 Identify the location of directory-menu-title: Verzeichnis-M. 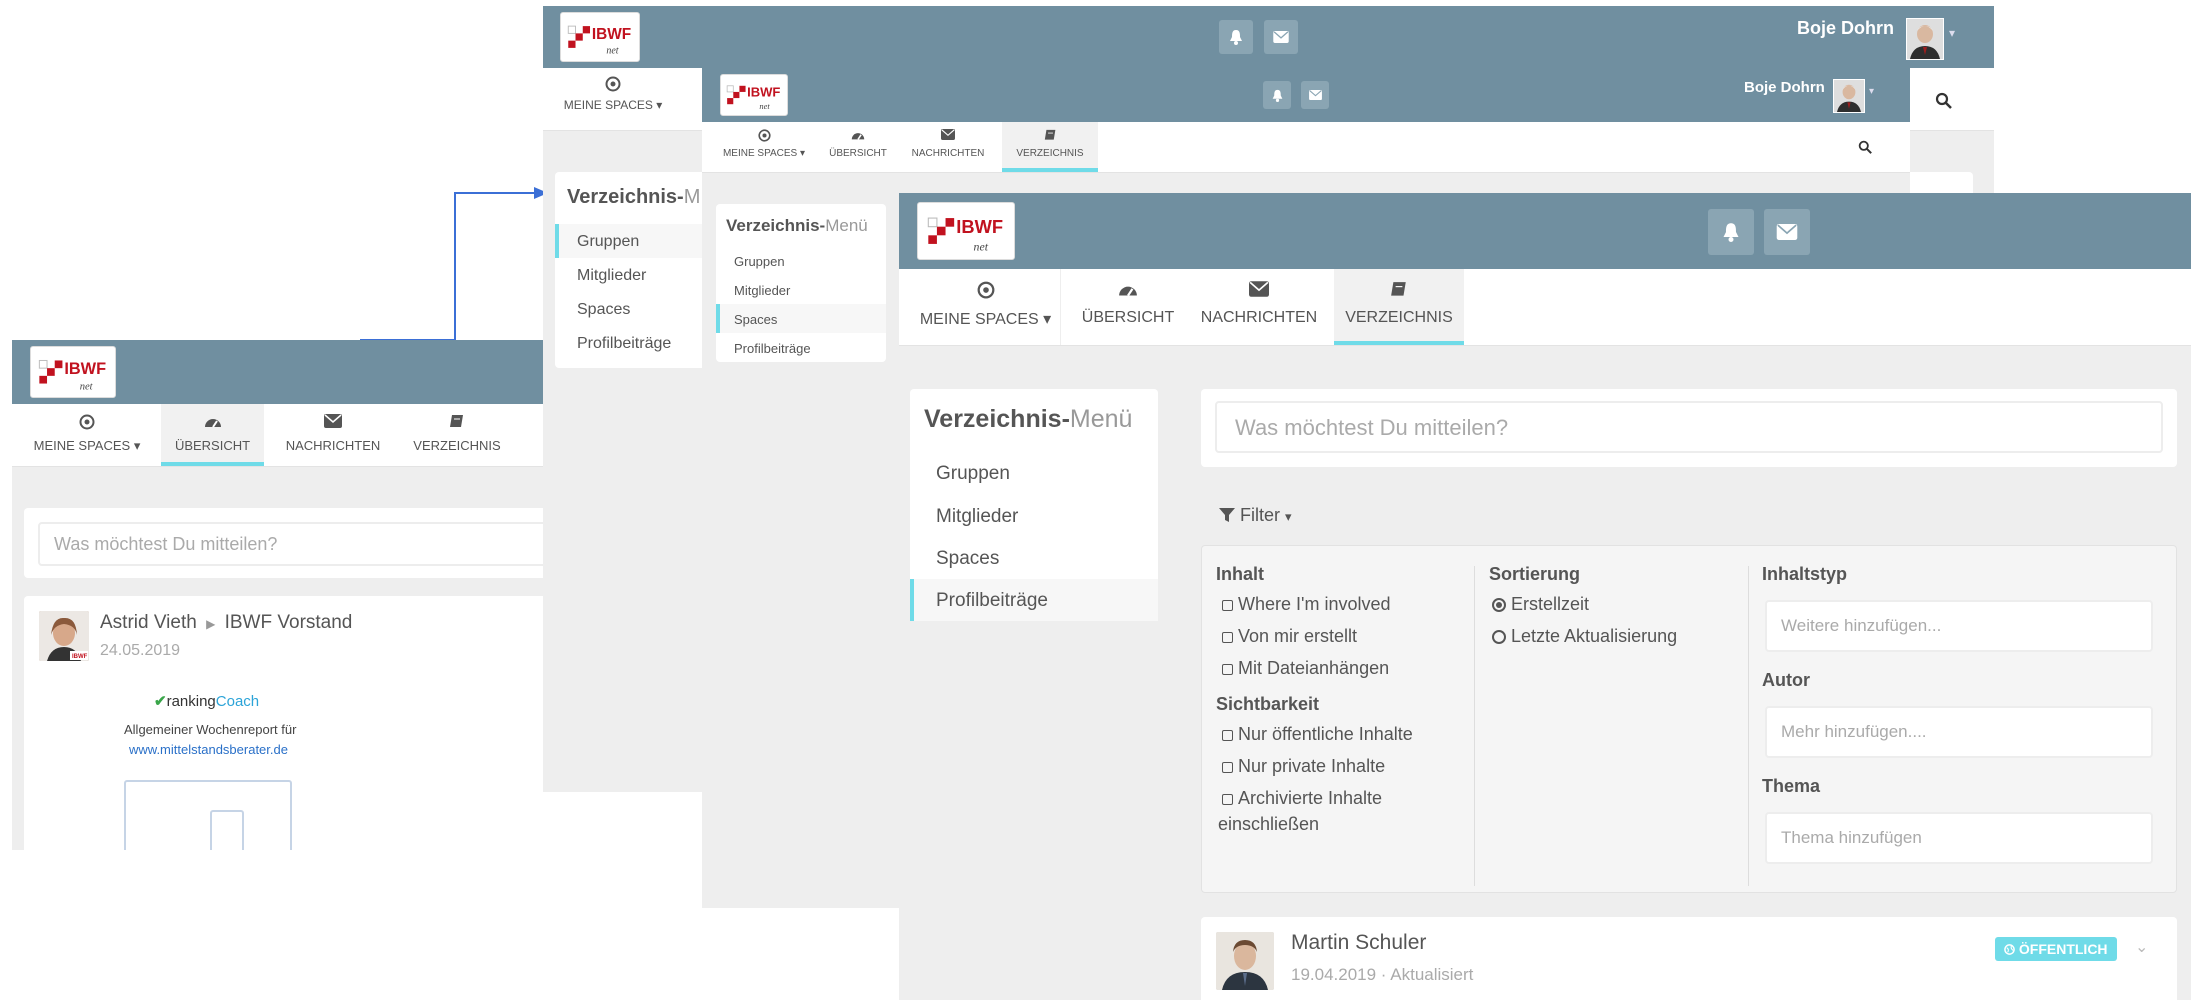
(634, 197).